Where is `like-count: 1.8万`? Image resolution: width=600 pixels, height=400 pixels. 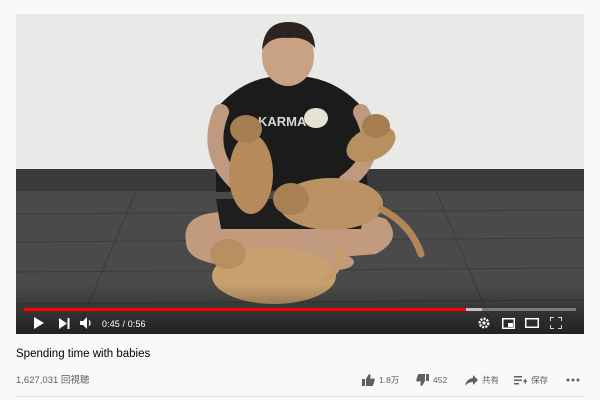
like-count: 1.8万 is located at coordinates (389, 380).